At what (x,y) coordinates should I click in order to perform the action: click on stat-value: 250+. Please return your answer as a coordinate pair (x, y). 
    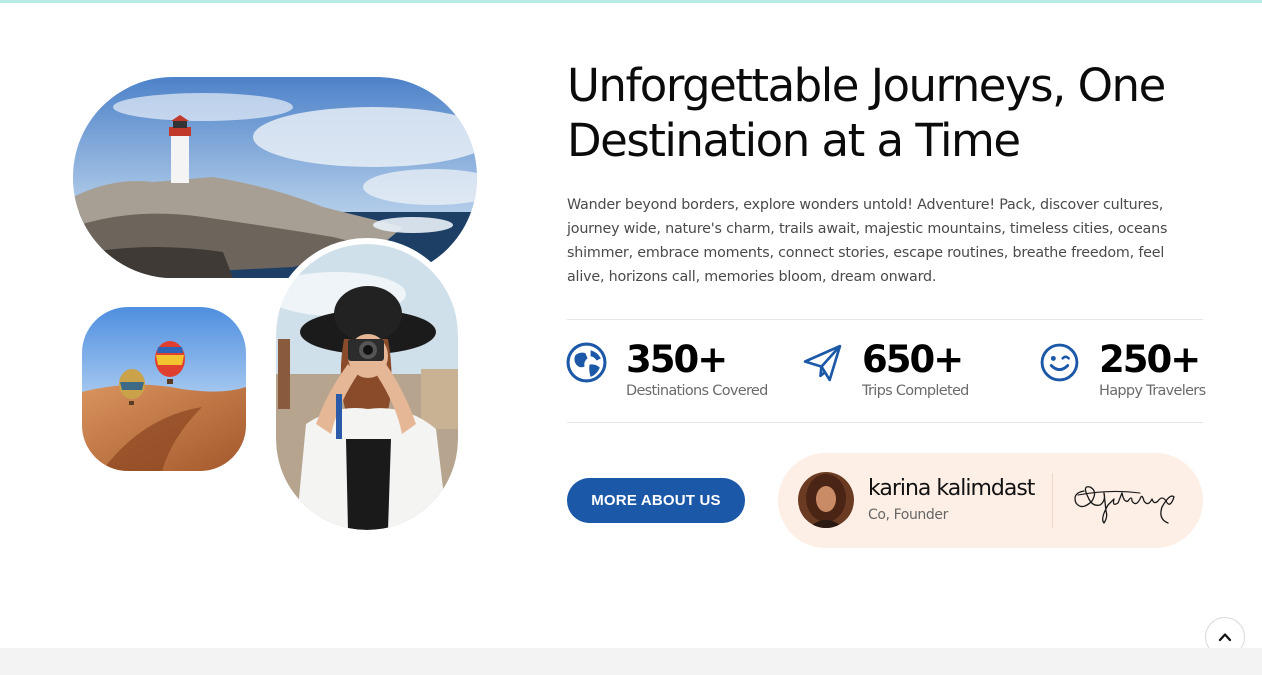
    Looking at the image, I should click on (1150, 359).